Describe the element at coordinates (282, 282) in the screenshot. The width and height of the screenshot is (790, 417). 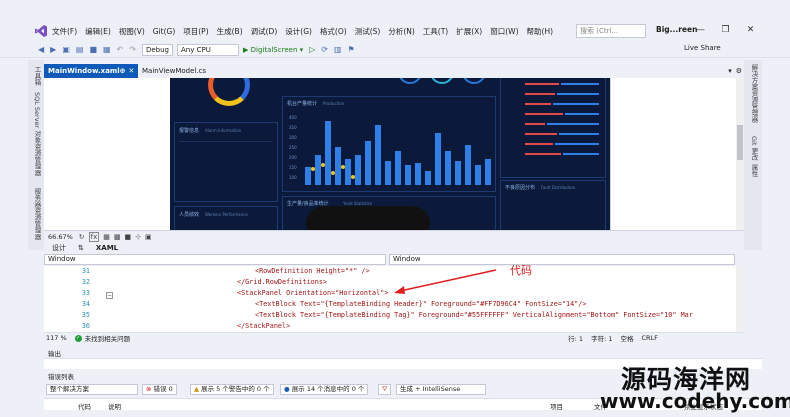
I see `code-text: </Grid.RowDefinitions>` at that location.